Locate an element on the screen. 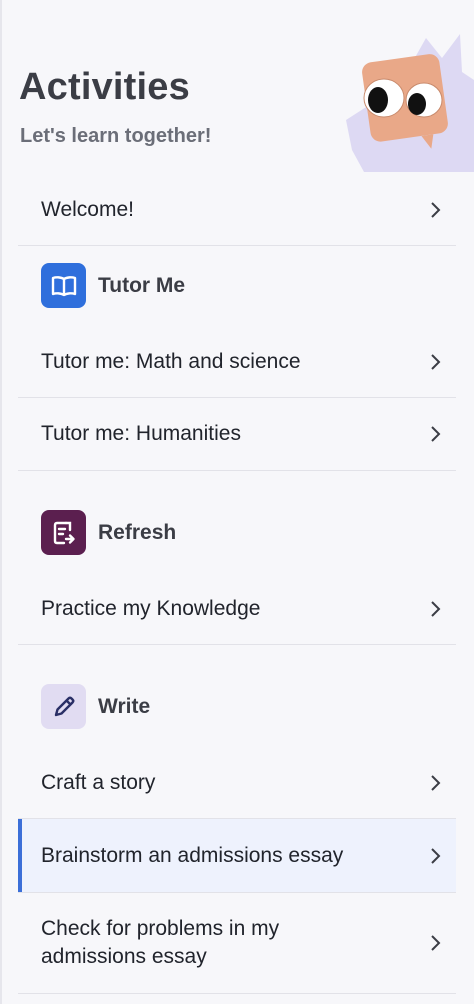 The height and width of the screenshot is (1004, 474). pencil-icon is located at coordinates (63, 706).